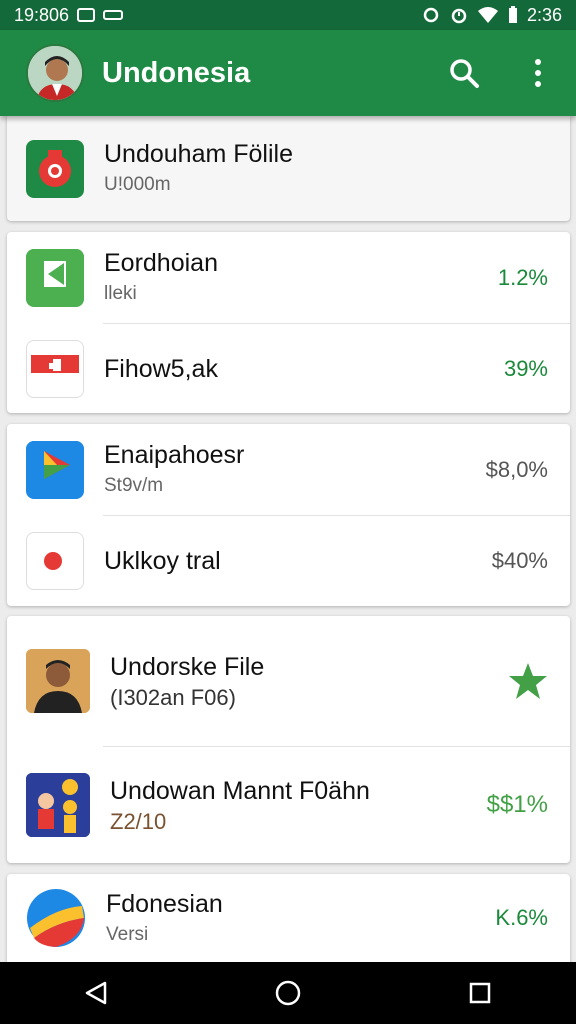  I want to click on recents-icon, so click(480, 993).